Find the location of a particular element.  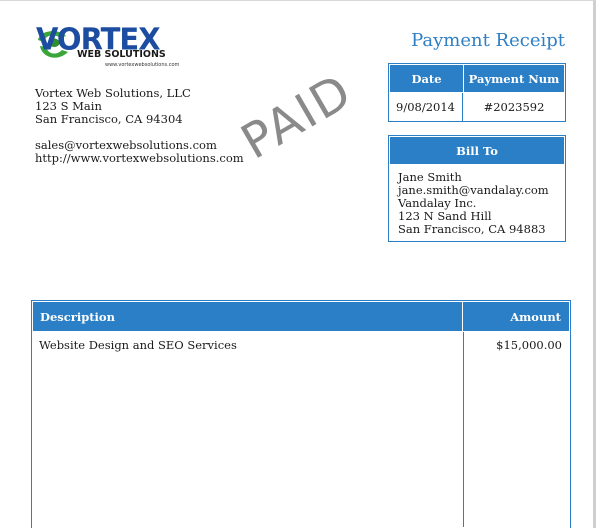

line-items-header: Description Amount is located at coordinates (301, 316).